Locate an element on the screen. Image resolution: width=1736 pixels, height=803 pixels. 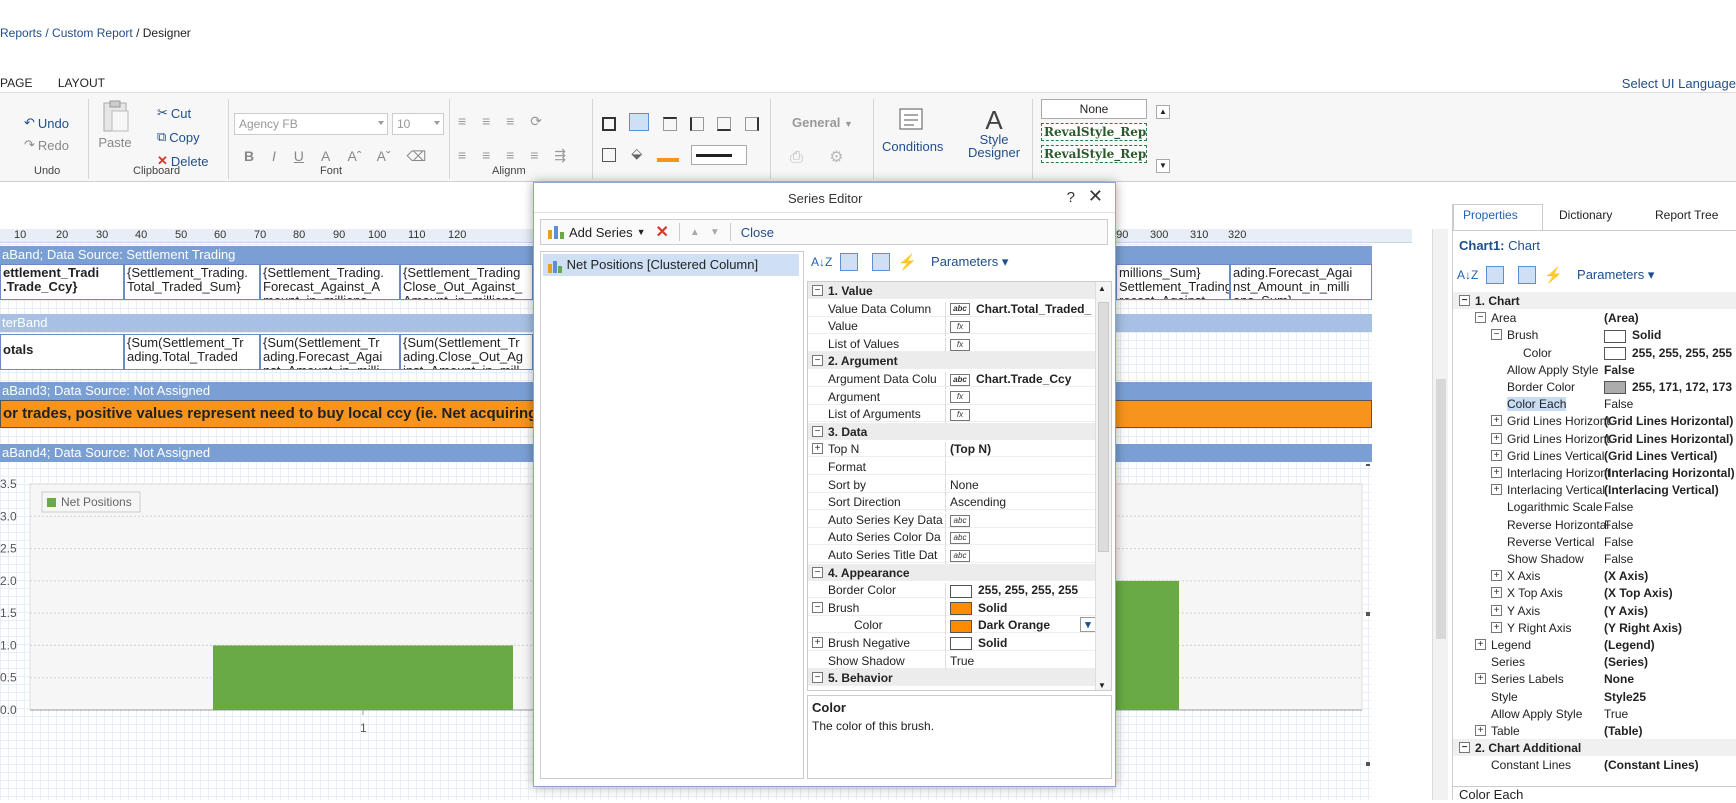
property-row: + X Top Axis (X Top Axis) is located at coordinates (1594, 592).